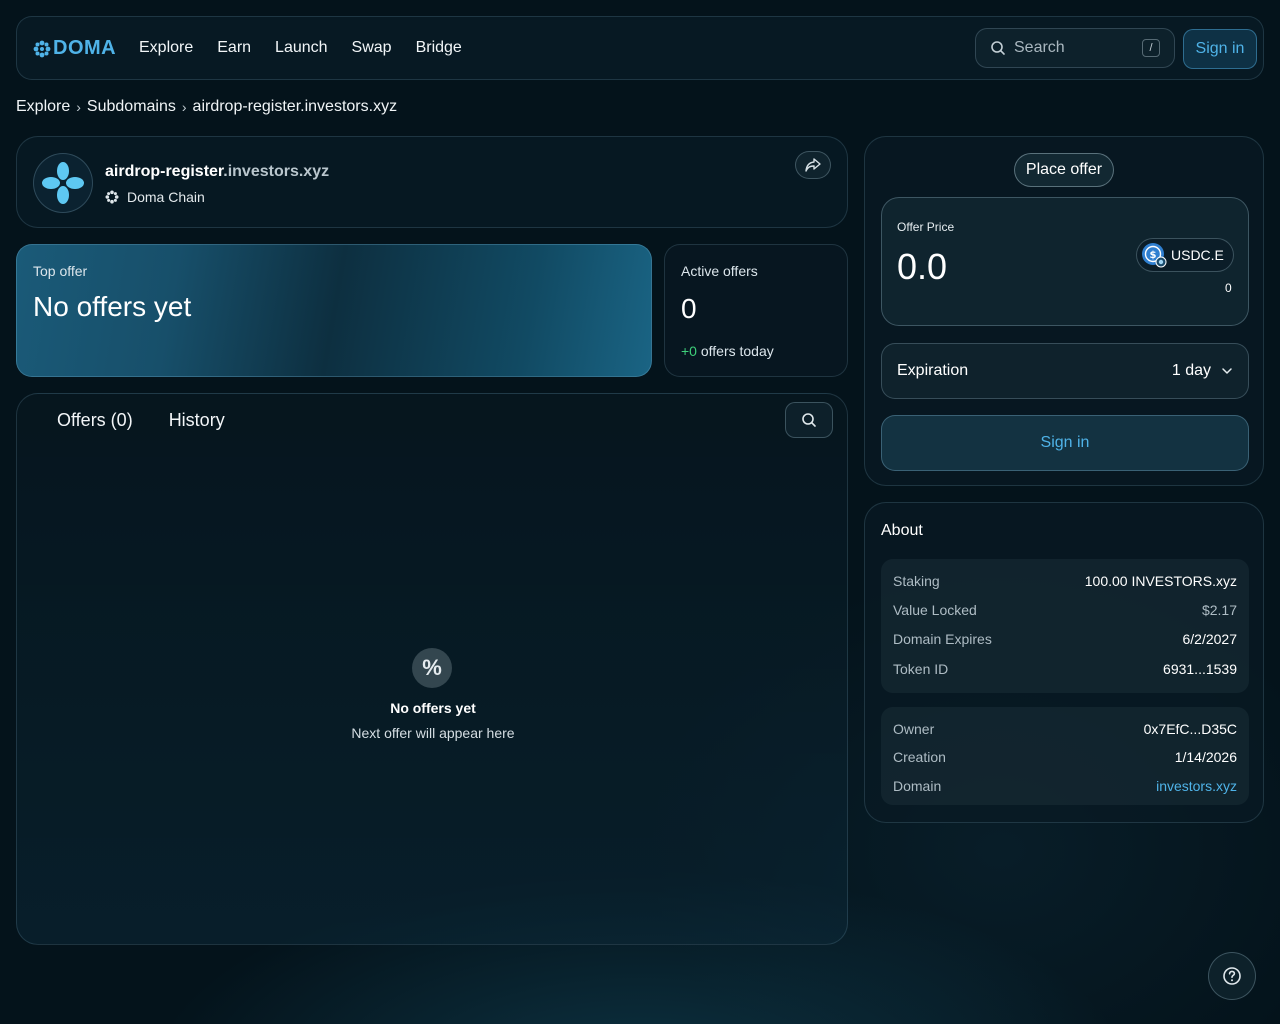  What do you see at coordinates (60, 271) in the screenshot?
I see `top-offer-label: Top offer` at bounding box center [60, 271].